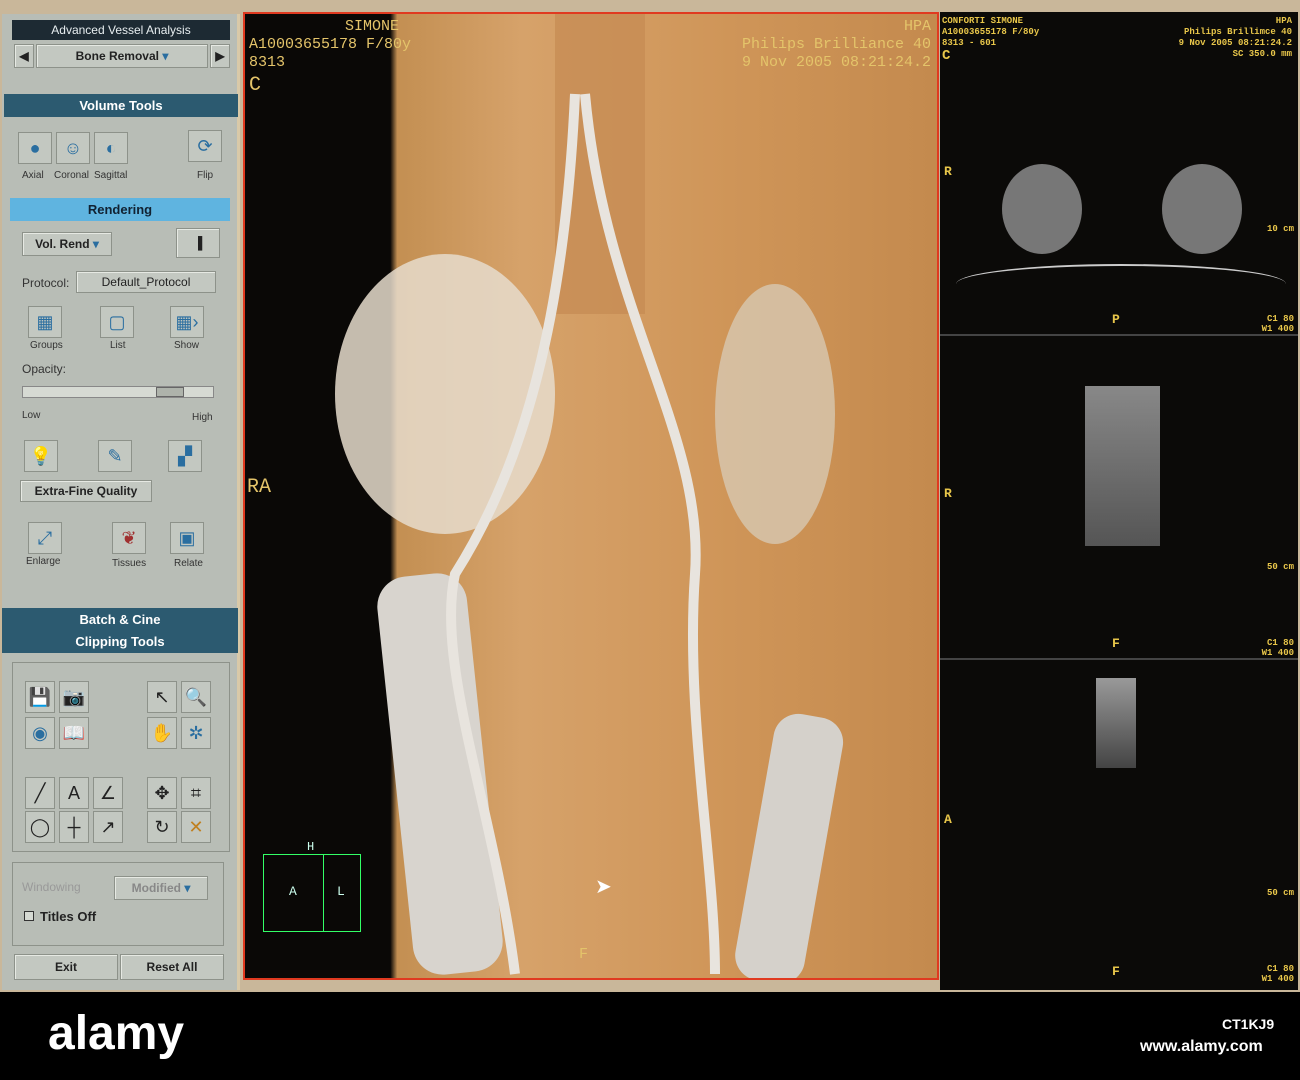  Describe the element at coordinates (161, 888) in the screenshot. I see `windowing-select: Modified ▾` at that location.